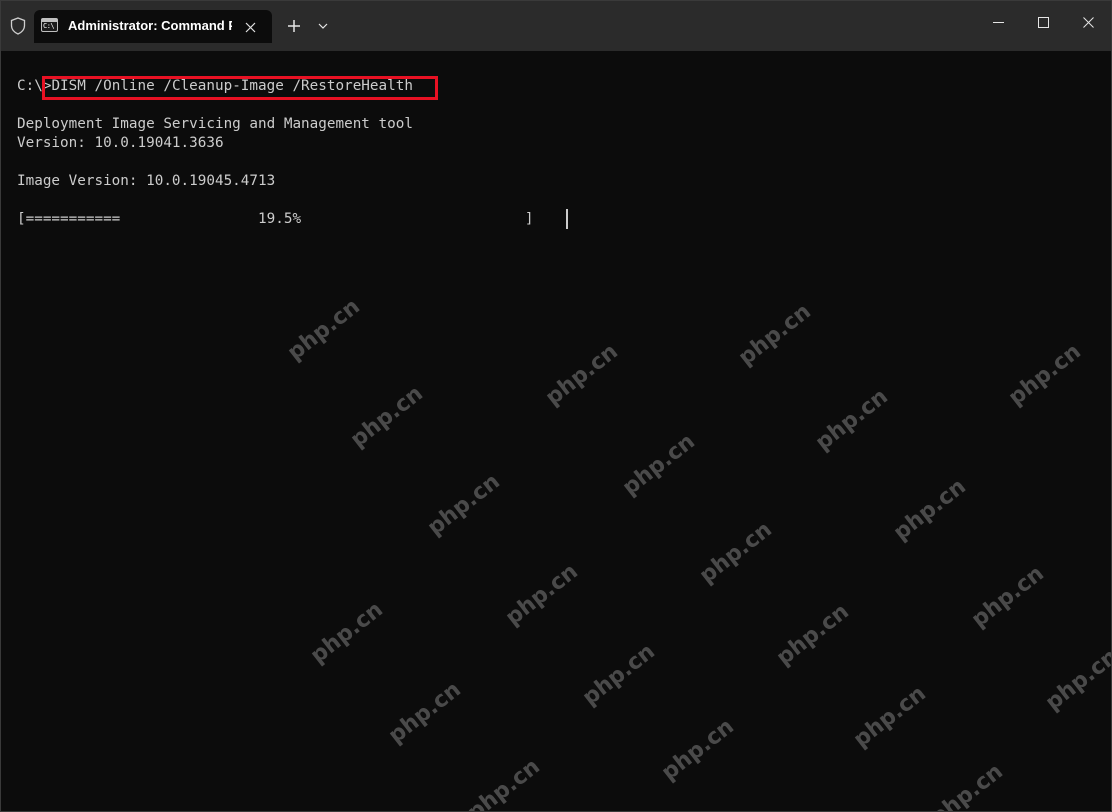 This screenshot has height=812, width=1112. Describe the element at coordinates (567, 219) in the screenshot. I see `text-cursor` at that location.